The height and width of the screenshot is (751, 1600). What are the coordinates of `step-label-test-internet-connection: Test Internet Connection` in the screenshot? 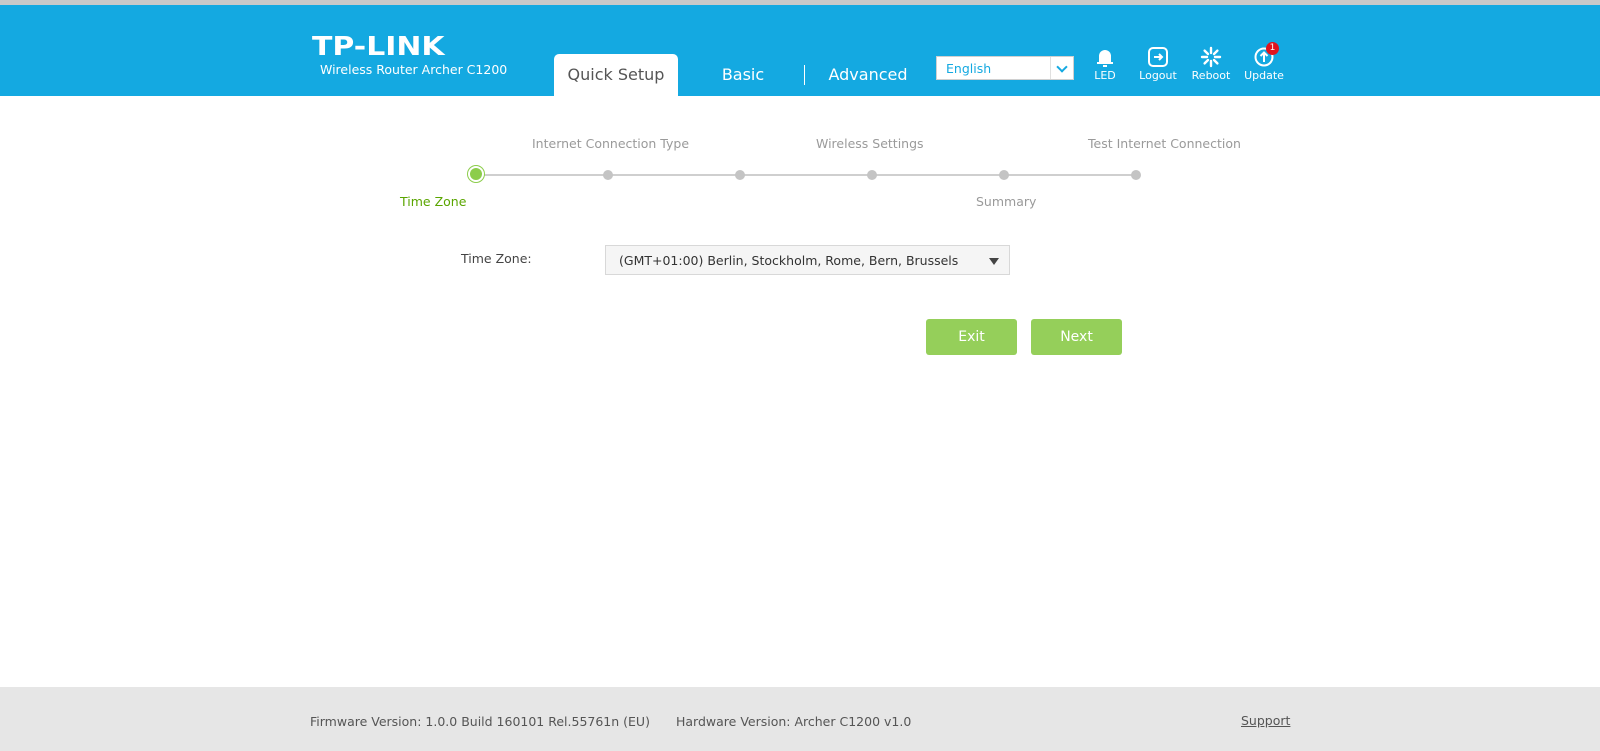 It's located at (1164, 143).